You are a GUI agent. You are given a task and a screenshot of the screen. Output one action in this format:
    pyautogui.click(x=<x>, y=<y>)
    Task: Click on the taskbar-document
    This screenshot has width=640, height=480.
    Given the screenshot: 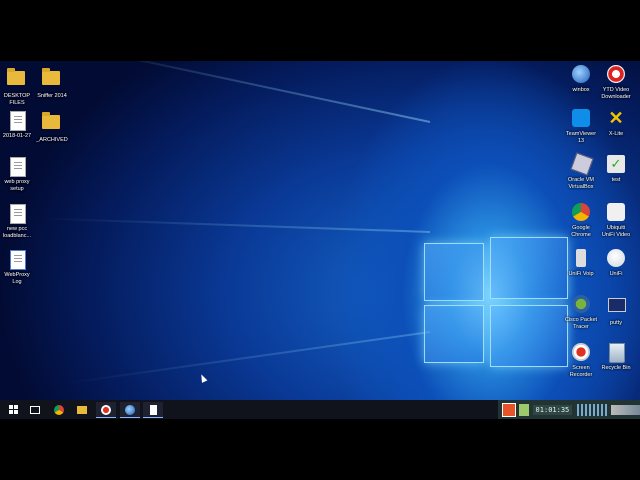 What is the action you would take?
    pyautogui.click(x=153, y=410)
    